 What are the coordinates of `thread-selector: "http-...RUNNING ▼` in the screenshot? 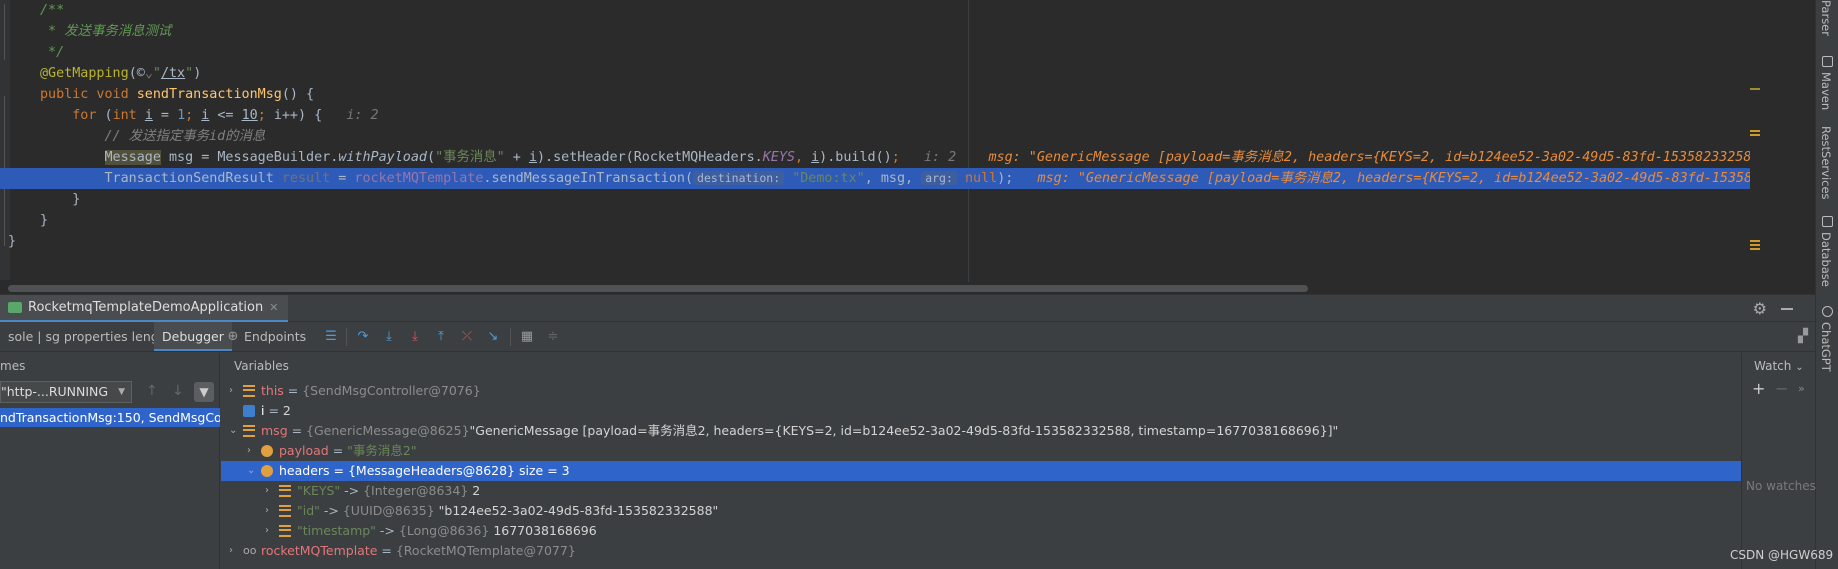 It's located at (66, 392).